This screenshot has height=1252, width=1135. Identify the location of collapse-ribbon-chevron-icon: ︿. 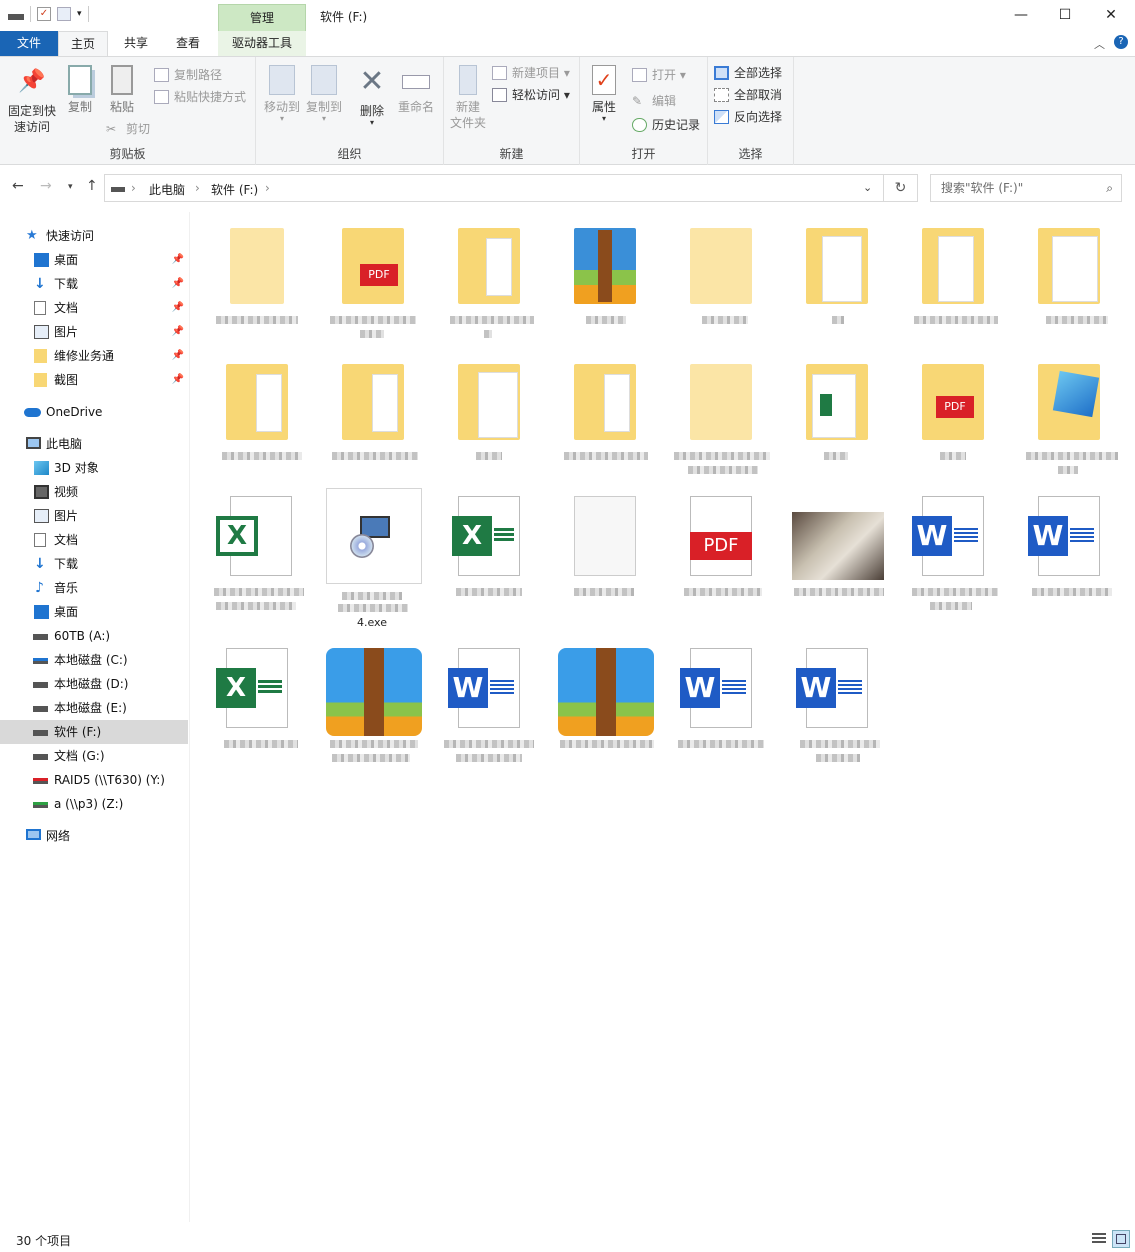
(1099, 44).